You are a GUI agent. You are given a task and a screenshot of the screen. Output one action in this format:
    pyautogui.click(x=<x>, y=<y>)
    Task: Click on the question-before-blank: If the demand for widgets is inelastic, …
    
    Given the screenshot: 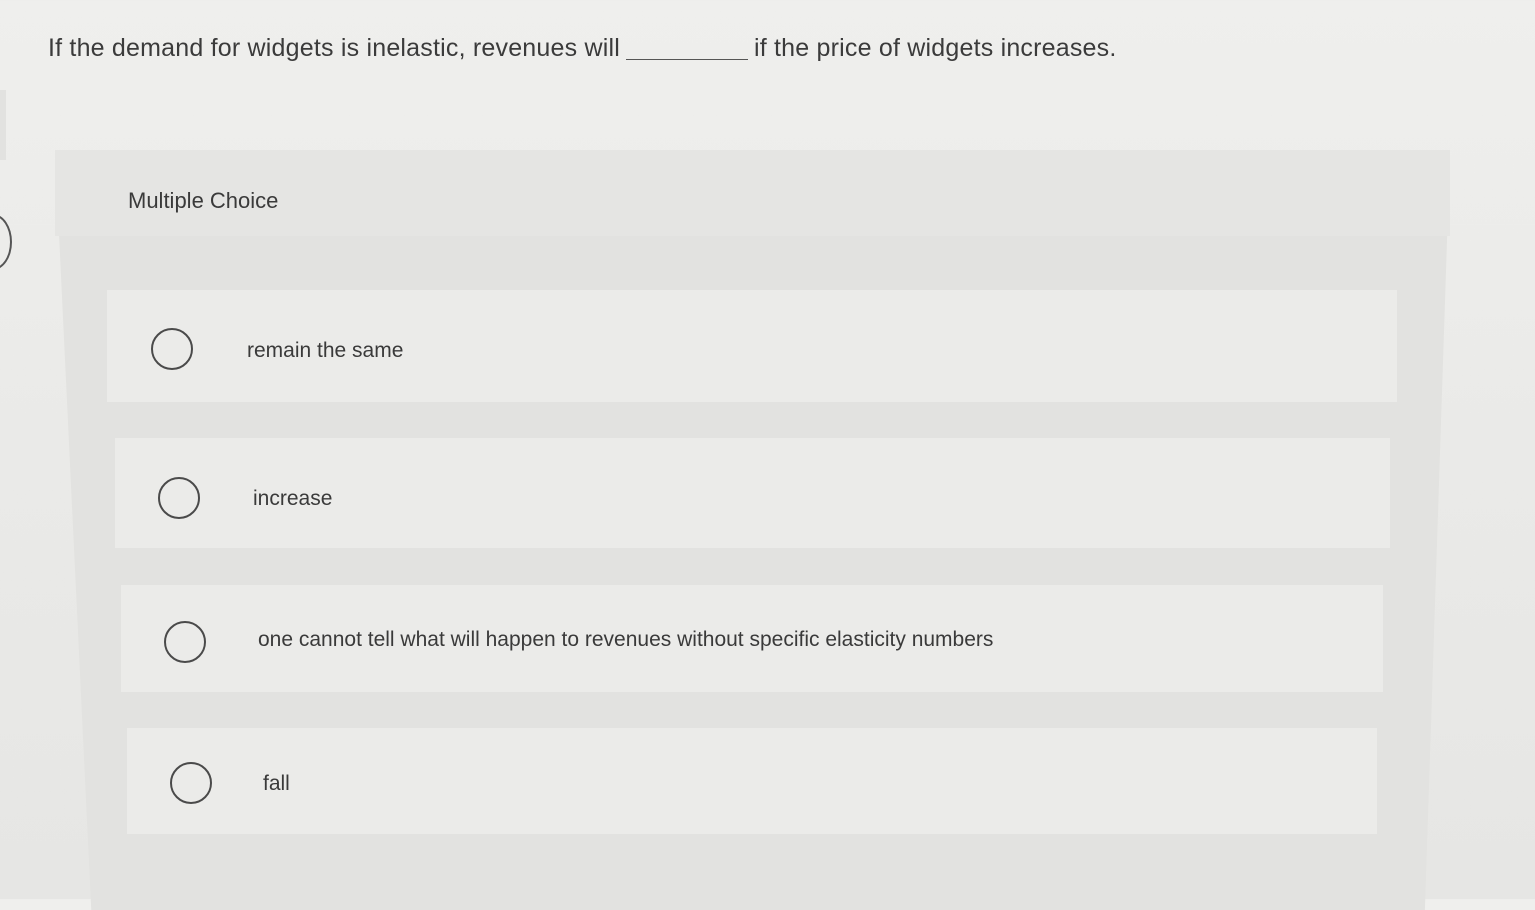 What is the action you would take?
    pyautogui.click(x=334, y=48)
    